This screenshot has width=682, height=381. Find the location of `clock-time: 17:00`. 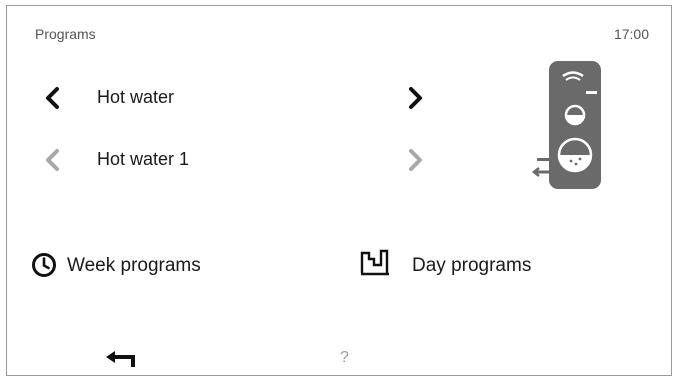

clock-time: 17:00 is located at coordinates (631, 34).